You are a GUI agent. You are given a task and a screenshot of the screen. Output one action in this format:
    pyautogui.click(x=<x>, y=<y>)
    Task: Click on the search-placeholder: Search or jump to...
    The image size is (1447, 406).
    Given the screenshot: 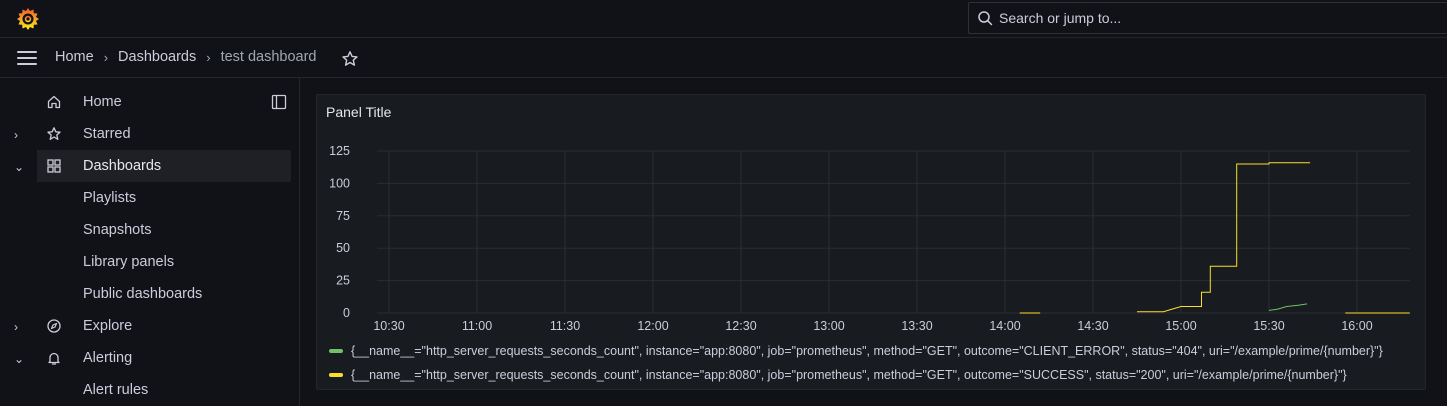 What is the action you would take?
    pyautogui.click(x=1060, y=18)
    